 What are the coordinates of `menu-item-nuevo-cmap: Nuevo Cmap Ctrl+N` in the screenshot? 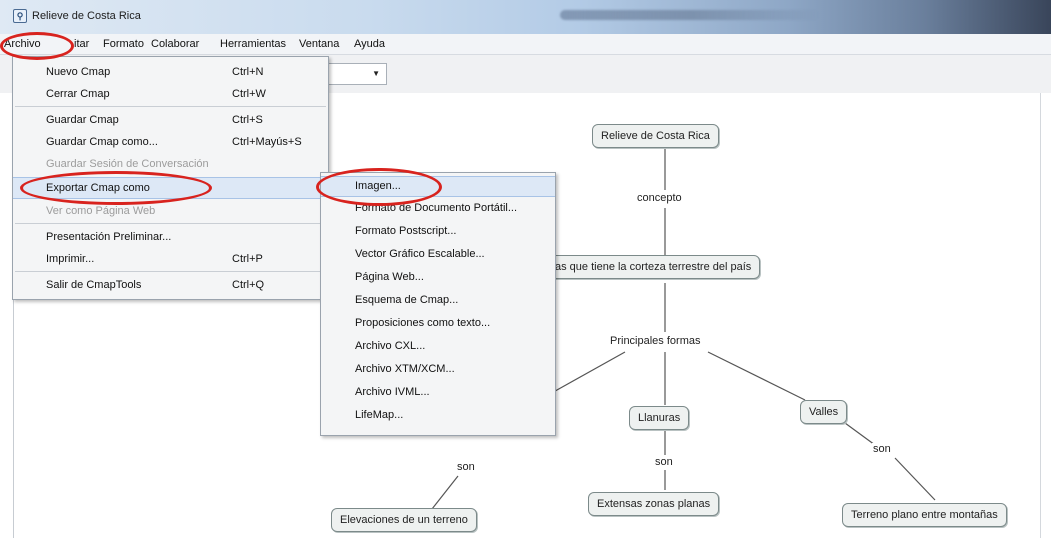 It's located at (170, 72).